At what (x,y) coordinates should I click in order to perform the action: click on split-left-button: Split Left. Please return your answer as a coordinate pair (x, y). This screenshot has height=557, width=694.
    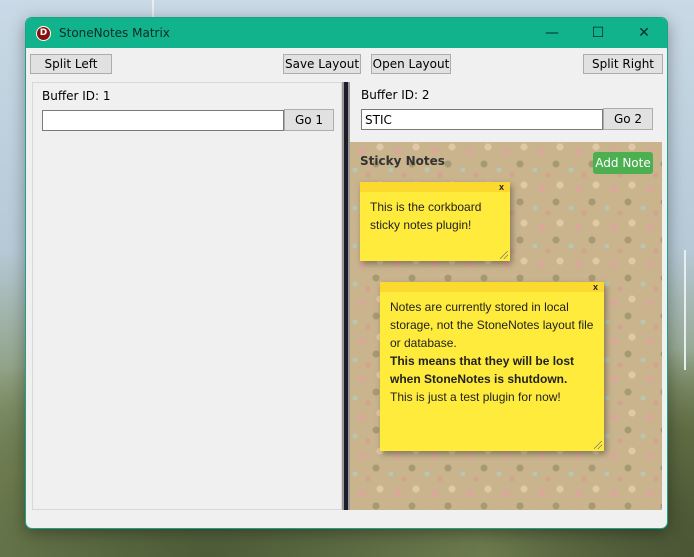
    Looking at the image, I should click on (71, 64).